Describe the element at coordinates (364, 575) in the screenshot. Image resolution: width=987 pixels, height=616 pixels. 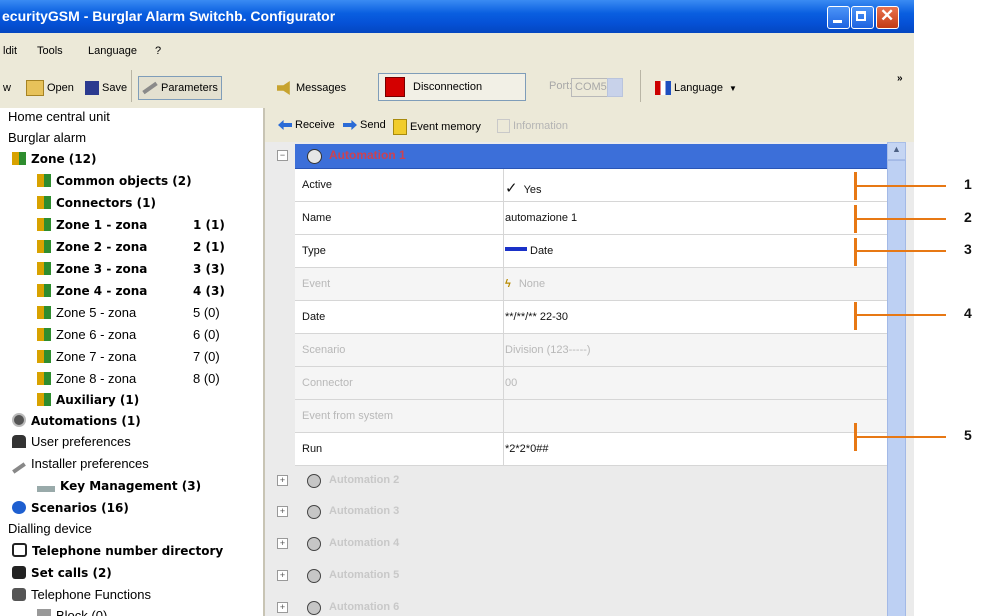
I see `group-name: Automation 5` at that location.